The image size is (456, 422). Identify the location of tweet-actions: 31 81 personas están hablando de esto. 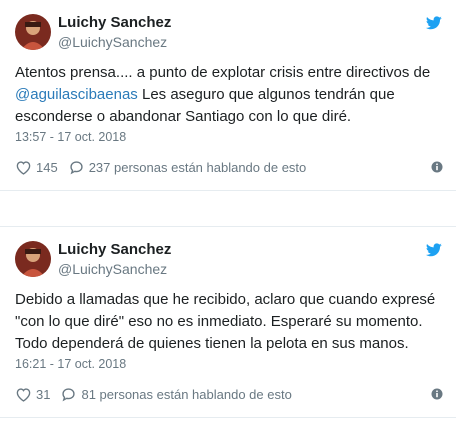
(153, 394).